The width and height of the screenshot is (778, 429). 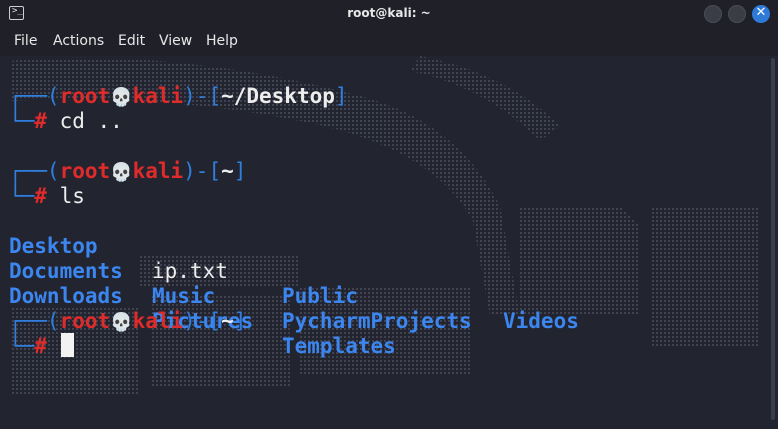 What do you see at coordinates (67, 345) in the screenshot?
I see `text-cursor` at bounding box center [67, 345].